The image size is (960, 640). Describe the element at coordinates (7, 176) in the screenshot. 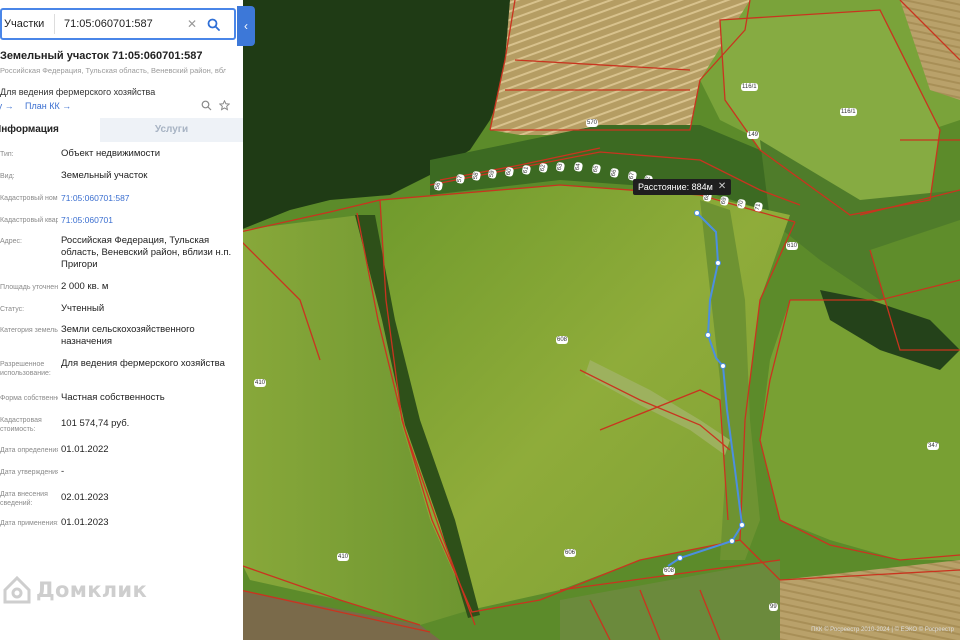

I see `detail-label: Вид:` at that location.